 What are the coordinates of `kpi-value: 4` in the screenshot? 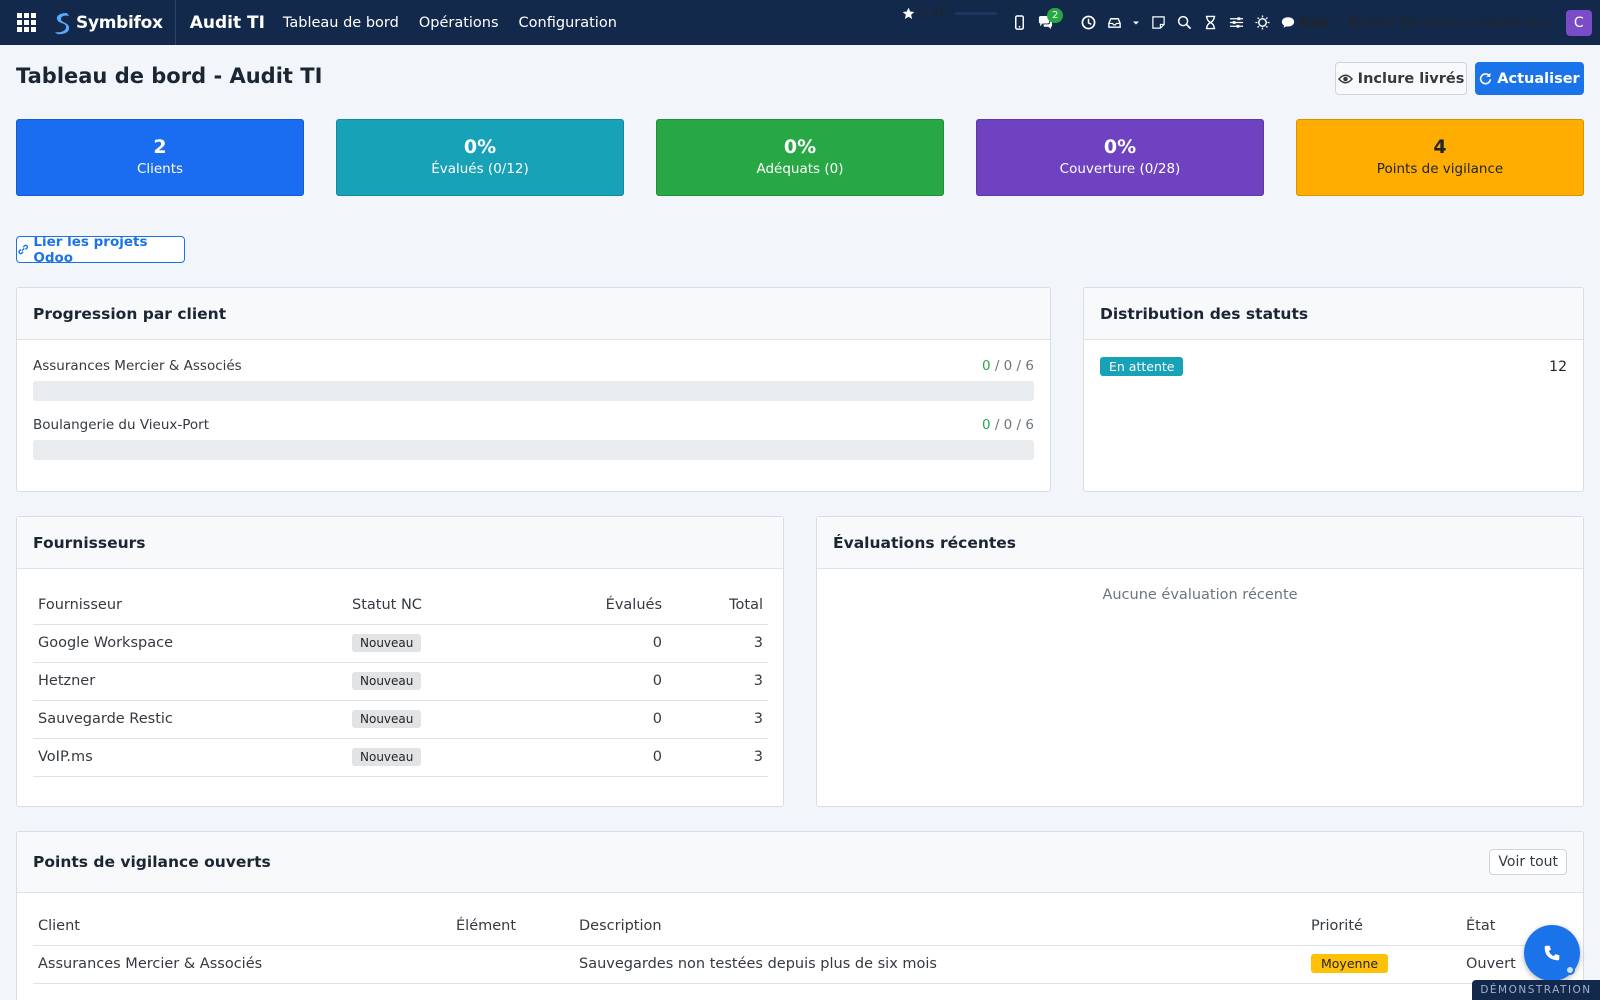 It's located at (1440, 147).